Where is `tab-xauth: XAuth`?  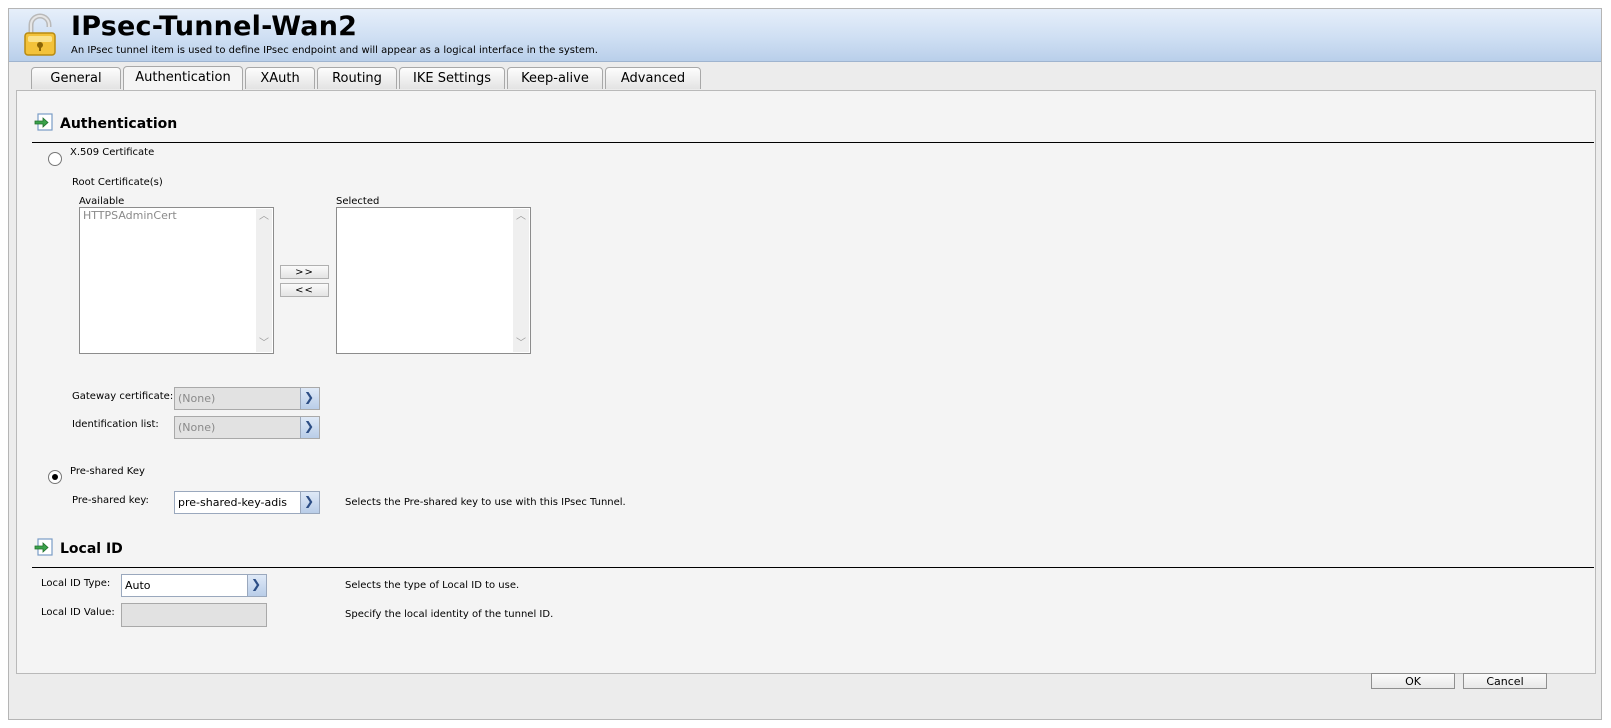 tab-xauth: XAuth is located at coordinates (280, 78).